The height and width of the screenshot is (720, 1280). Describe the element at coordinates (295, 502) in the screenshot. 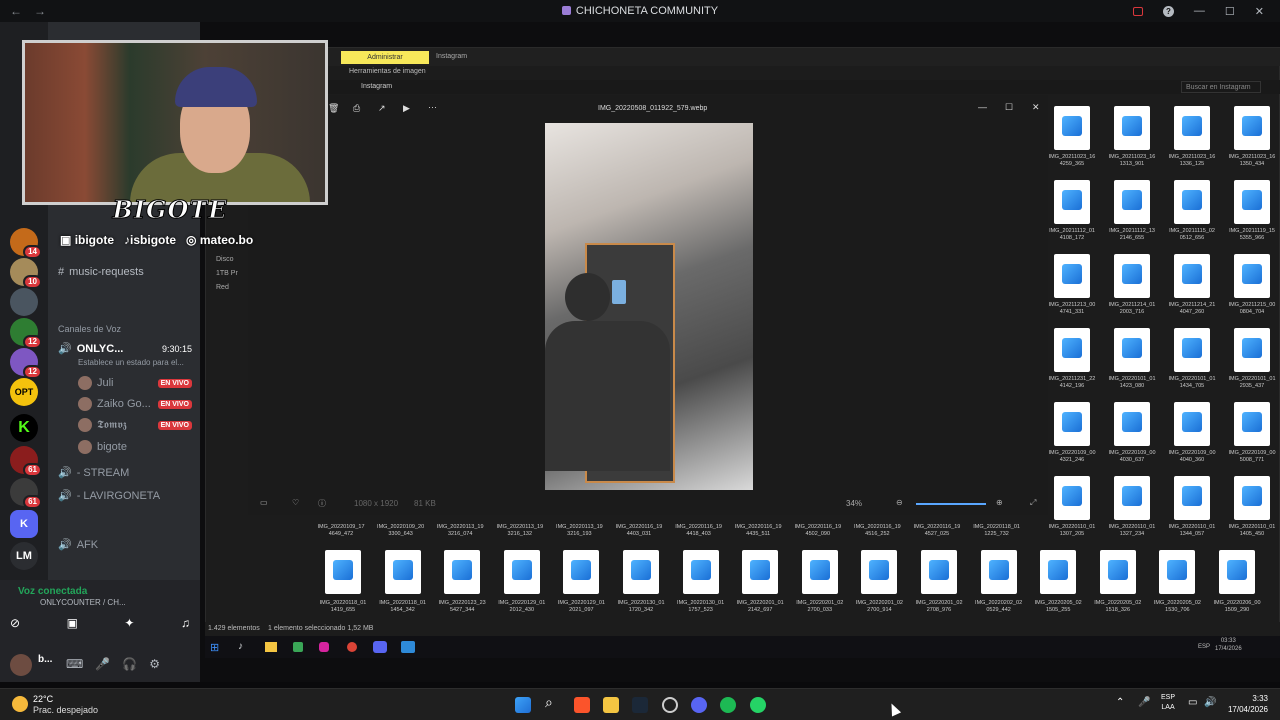

I see `favorite-icon: ♡` at that location.